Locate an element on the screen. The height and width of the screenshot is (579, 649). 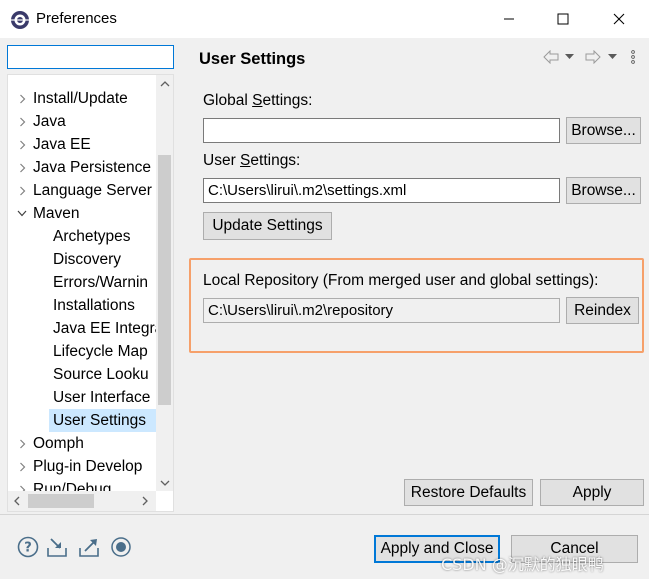
tree-item: Source Looku is located at coordinates (82, 374).